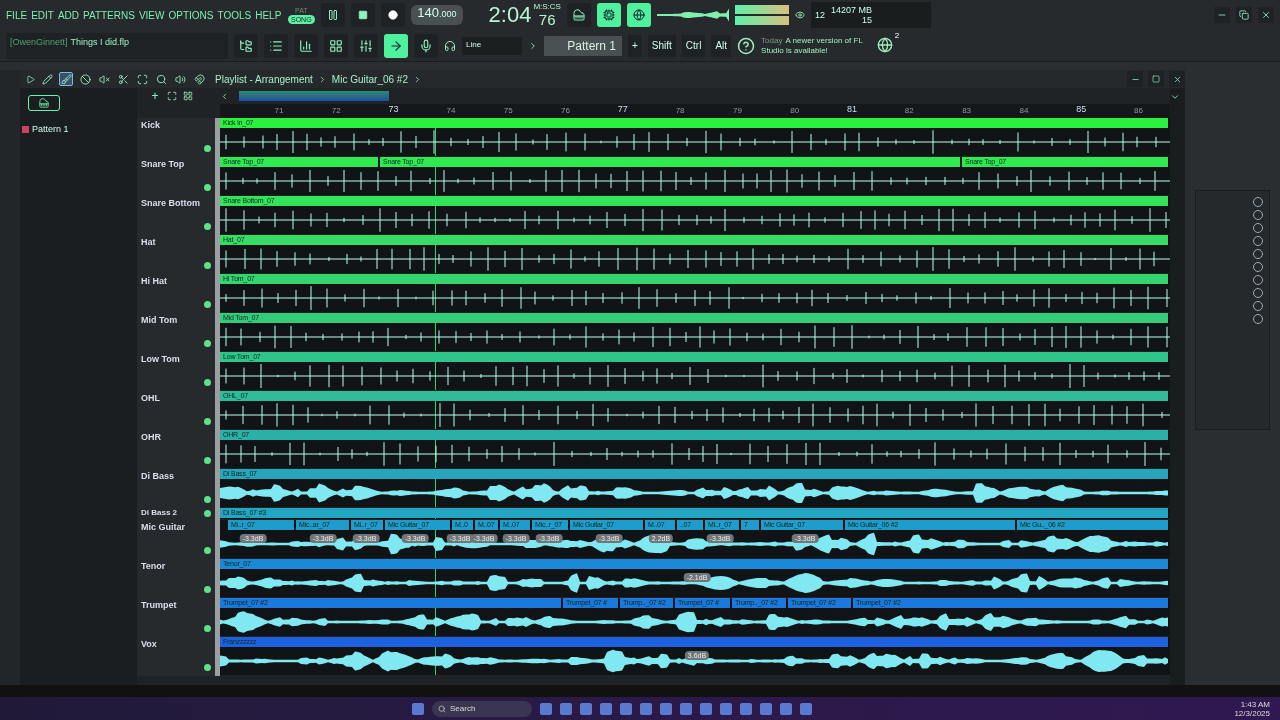 The width and height of the screenshot is (1280, 720). What do you see at coordinates (695, 111) in the screenshot?
I see `timeline-ruler: 71 72 73 74 75 76 77 78 79 80 81 82 83 84 85 86` at bounding box center [695, 111].